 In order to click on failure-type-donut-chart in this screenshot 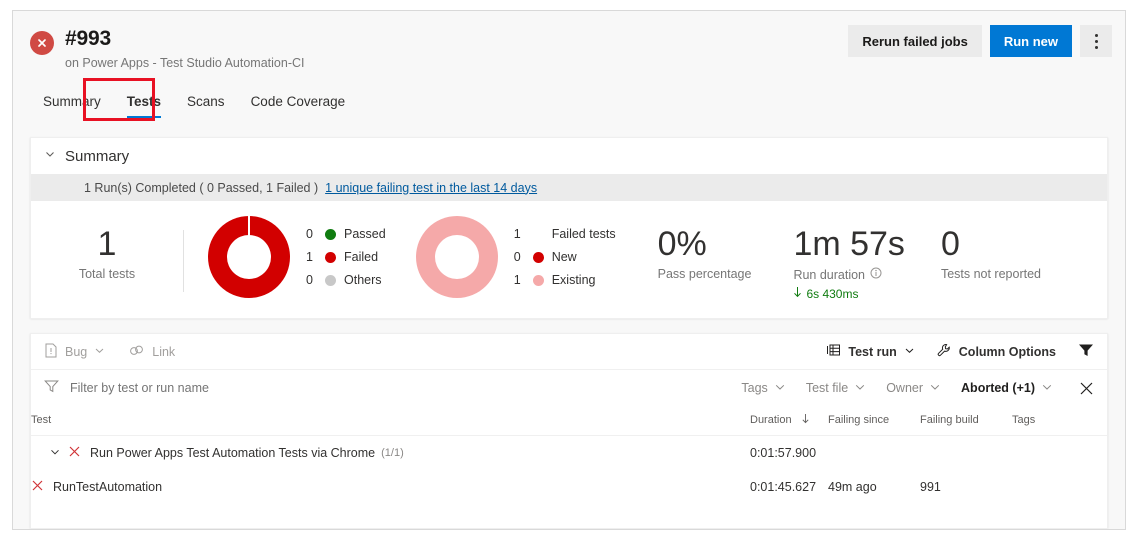, I will do `click(456, 257)`.